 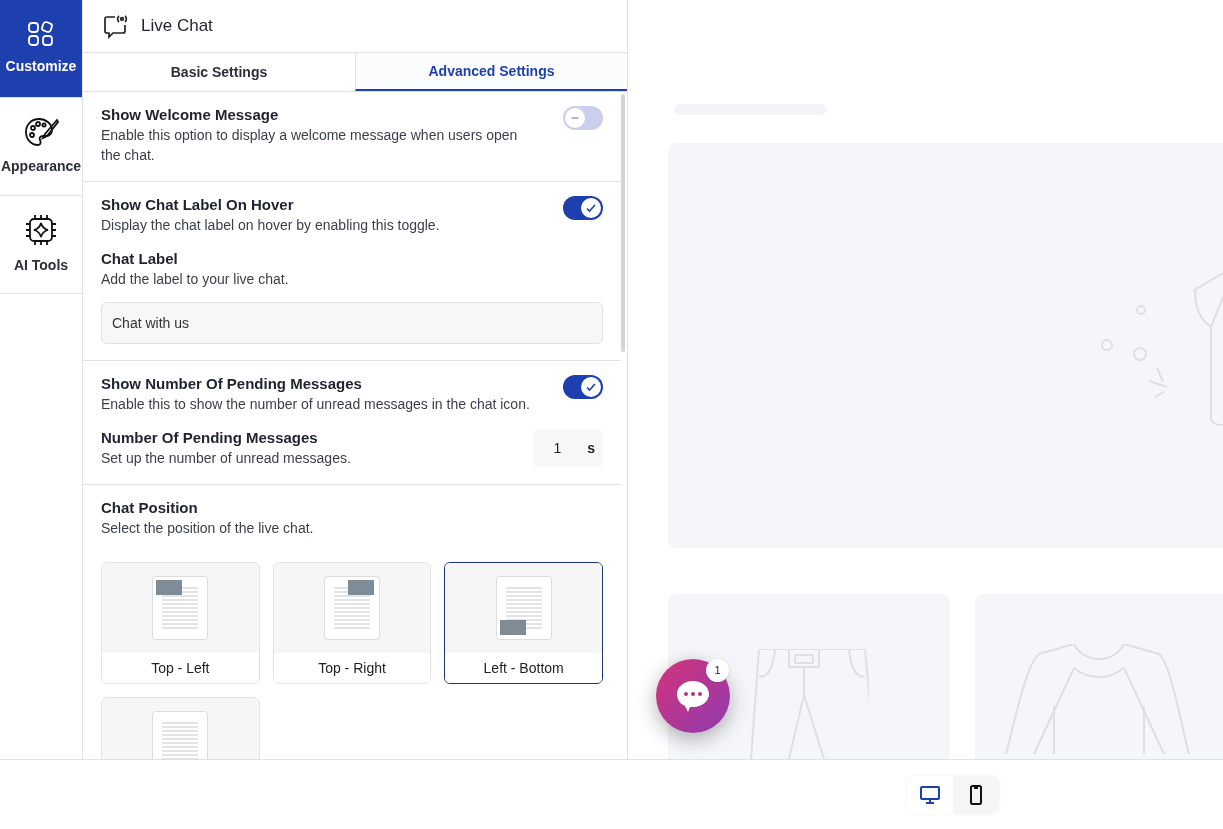 What do you see at coordinates (41, 34) in the screenshot?
I see `blocks-icon` at bounding box center [41, 34].